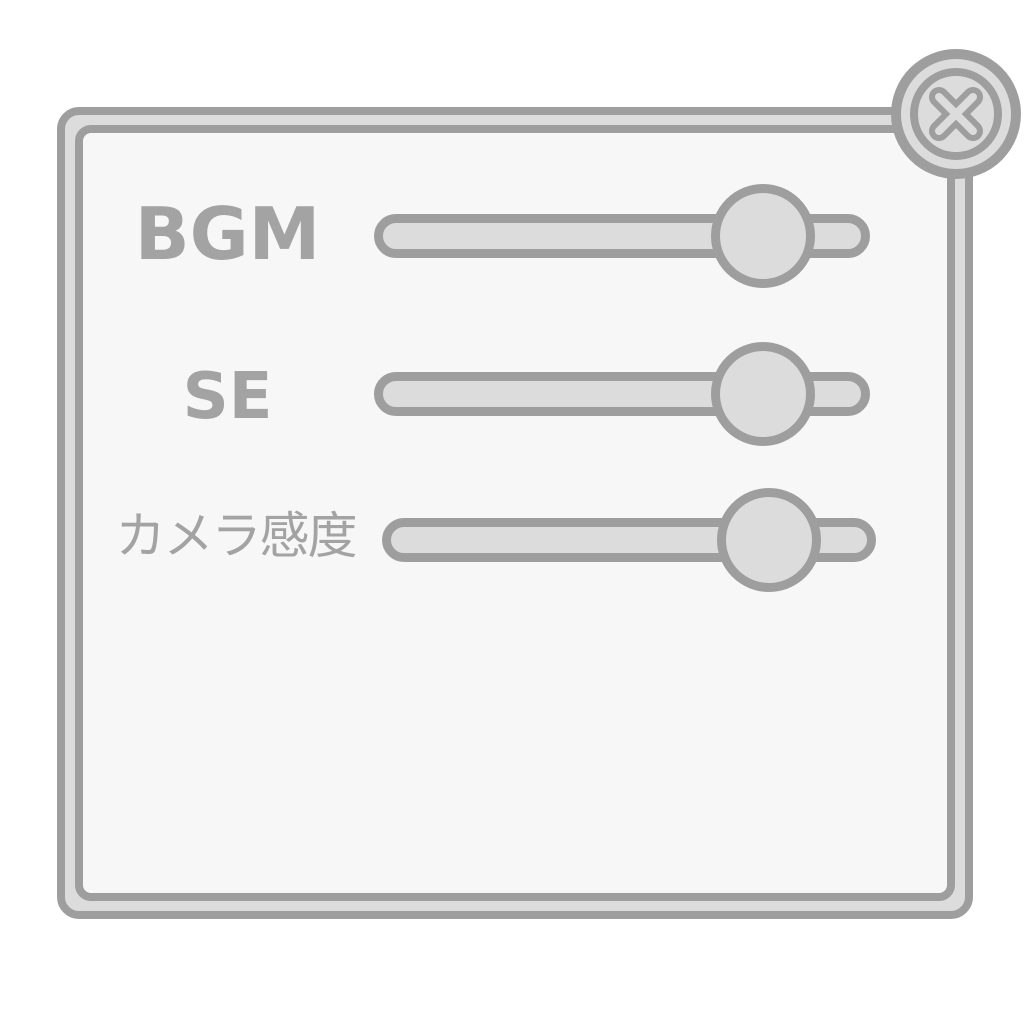 Image resolution: width=1024 pixels, height=1024 pixels. I want to click on se-label: SE, so click(227, 397).